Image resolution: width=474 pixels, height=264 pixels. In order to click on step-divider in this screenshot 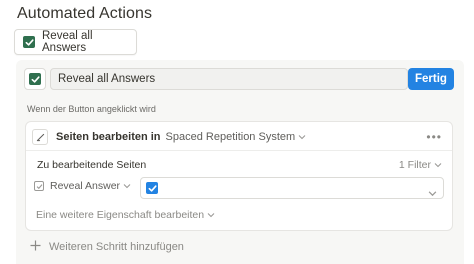, I will do `click(239, 150)`.